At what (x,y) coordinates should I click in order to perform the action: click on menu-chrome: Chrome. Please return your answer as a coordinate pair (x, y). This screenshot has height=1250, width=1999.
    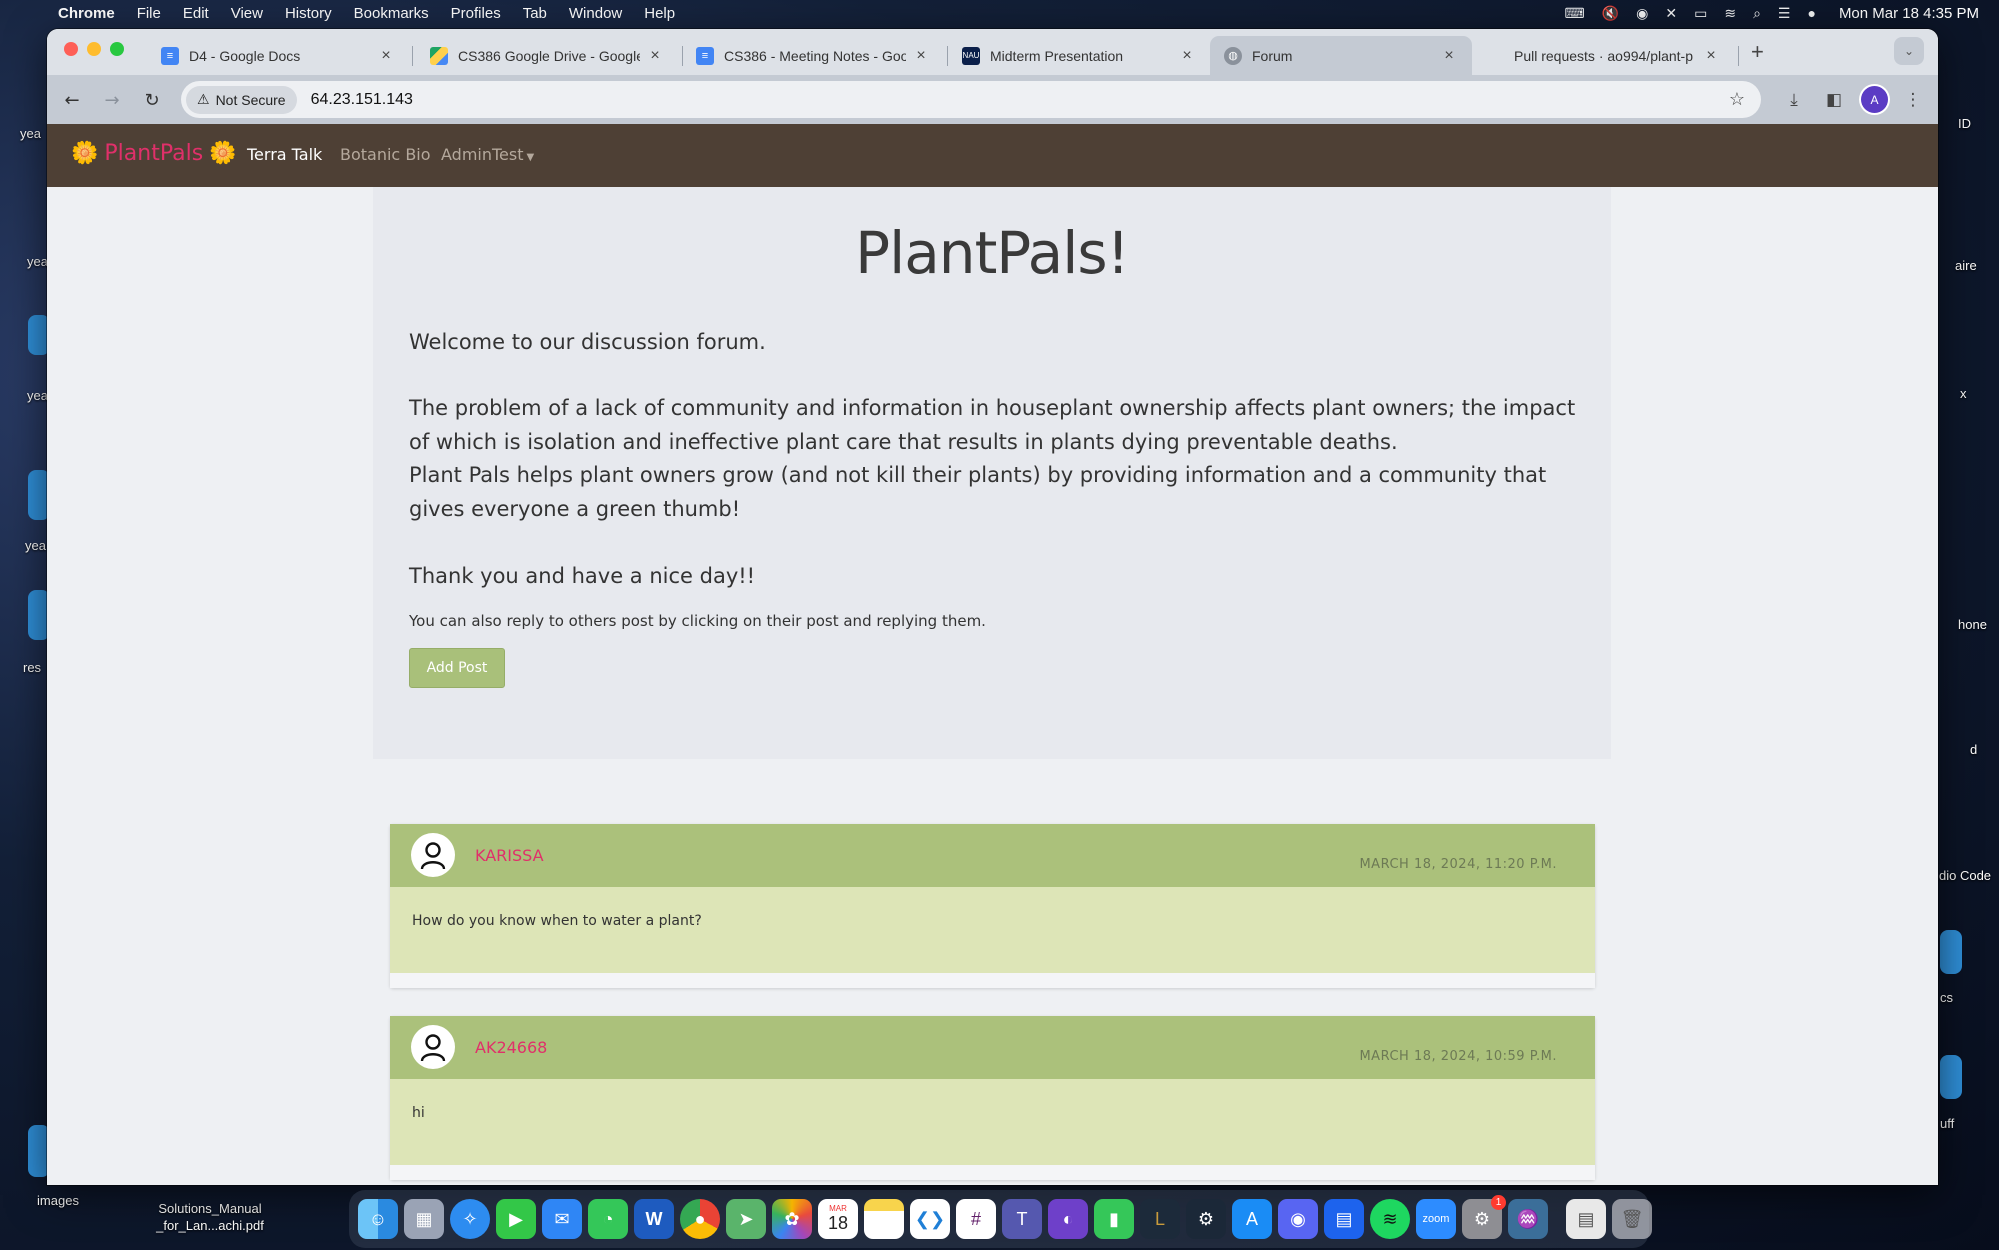
    Looking at the image, I should click on (86, 13).